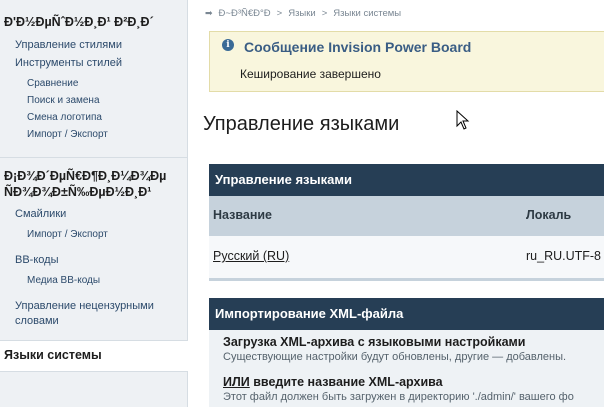  Describe the element at coordinates (228, 45) in the screenshot. I see `info-icon: i` at that location.